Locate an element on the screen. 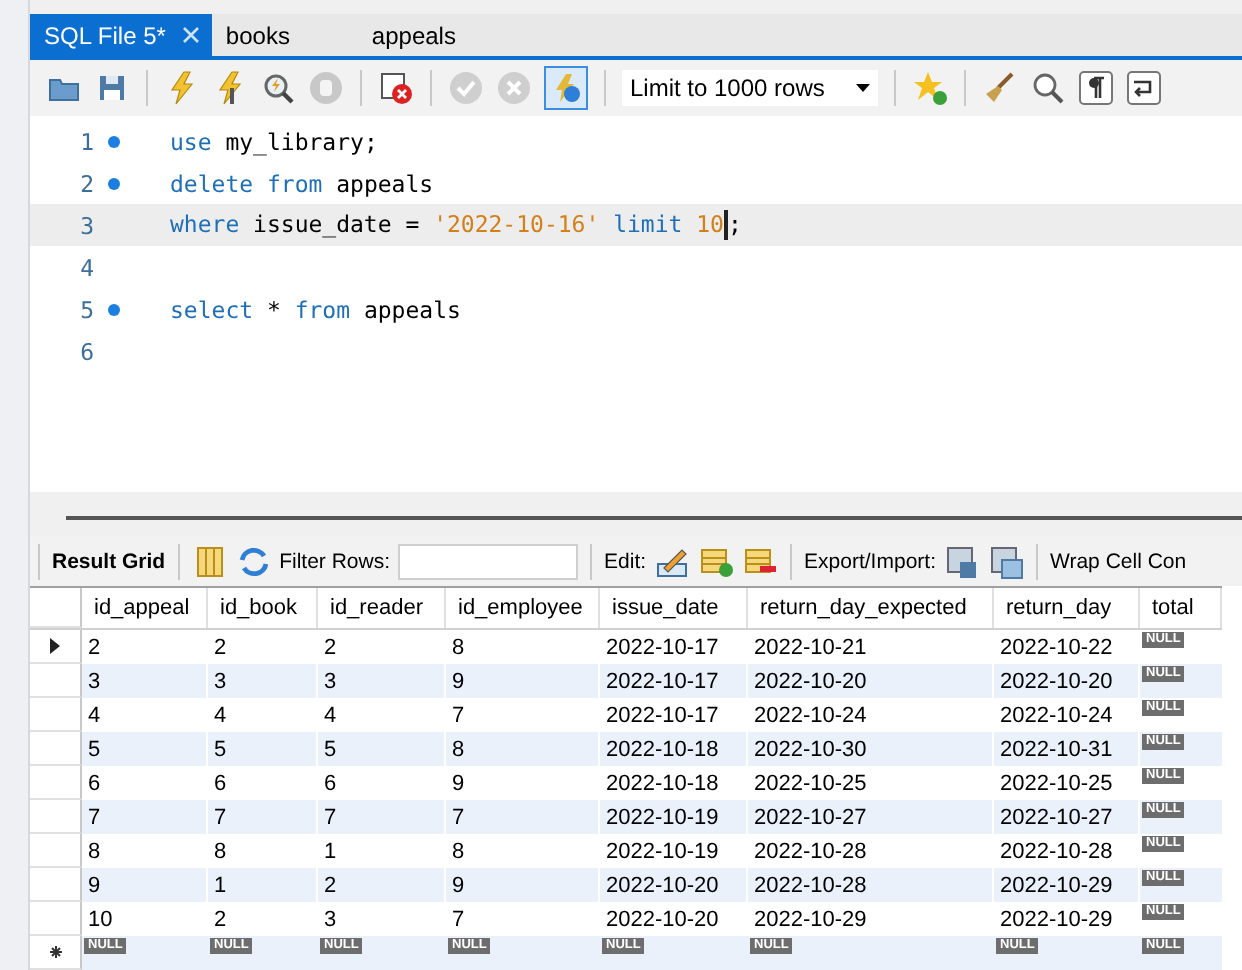 This screenshot has height=970, width=1242. check-icon is located at coordinates (466, 88).